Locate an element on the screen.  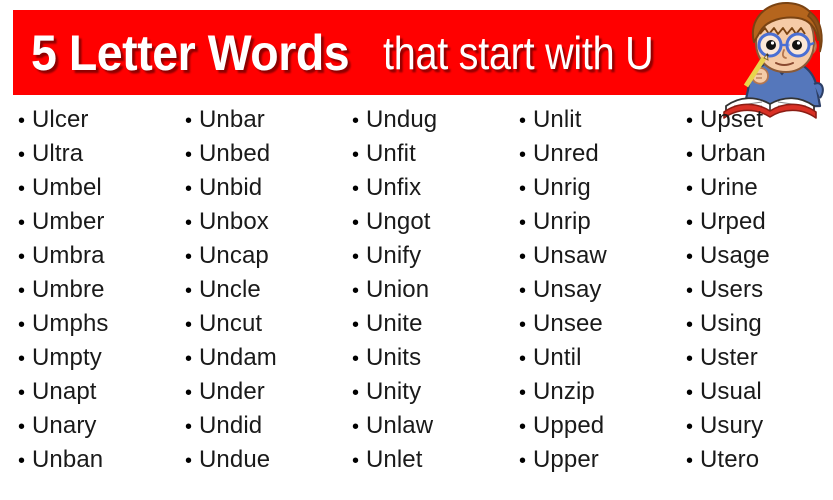
list-item: • Umpty is located at coordinates (92, 358).